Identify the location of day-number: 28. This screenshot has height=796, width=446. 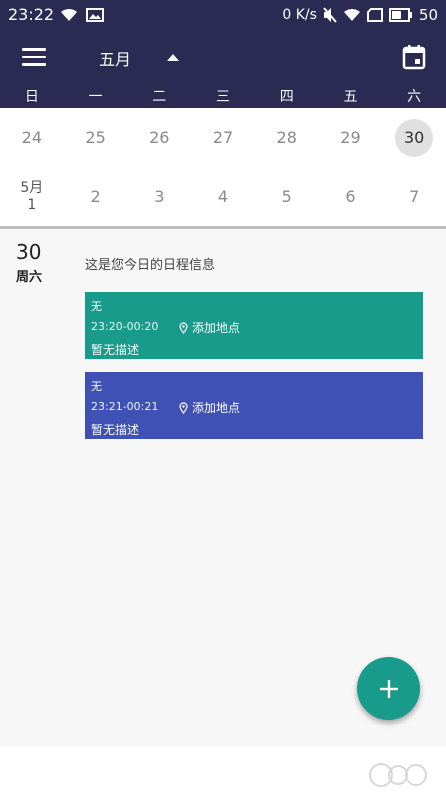
(286, 137).